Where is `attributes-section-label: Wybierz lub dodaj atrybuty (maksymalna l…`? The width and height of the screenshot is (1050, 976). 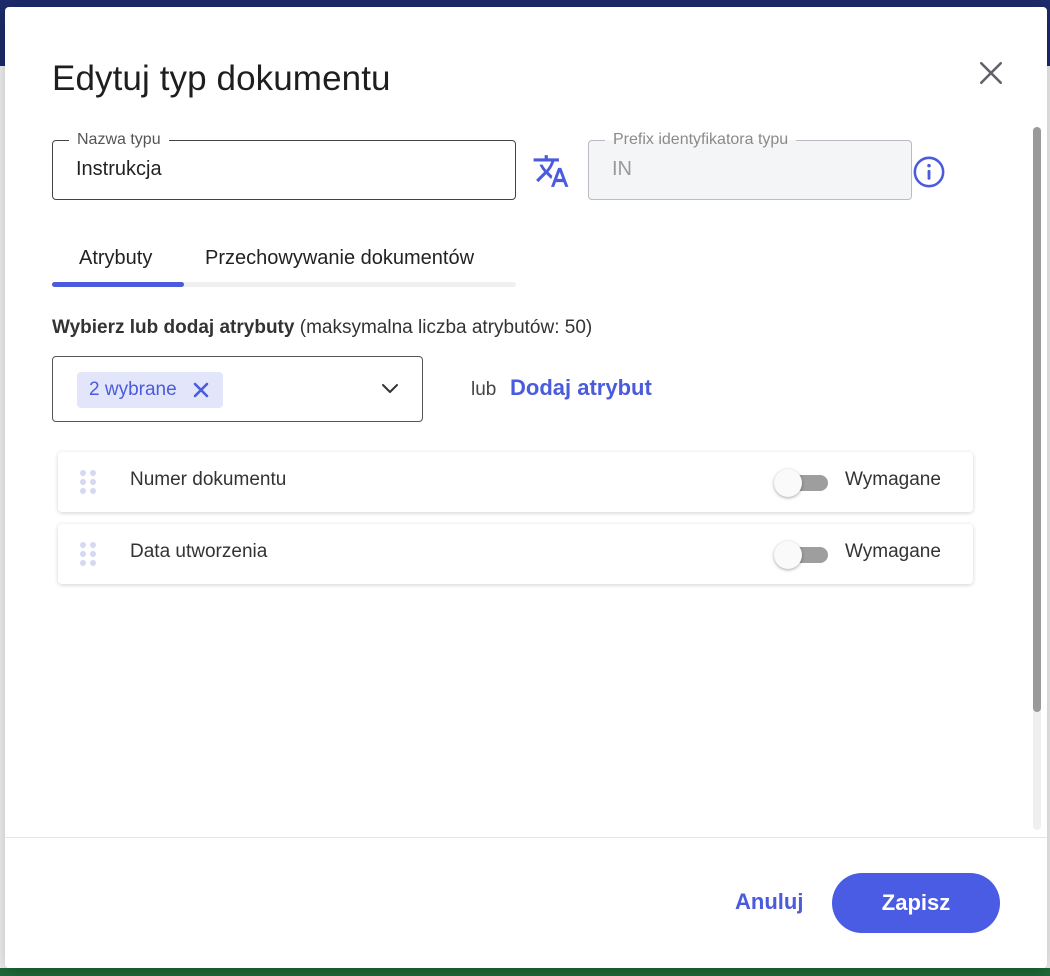 attributes-section-label: Wybierz lub dodaj atrybuty (maksymalna l… is located at coordinates (322, 328).